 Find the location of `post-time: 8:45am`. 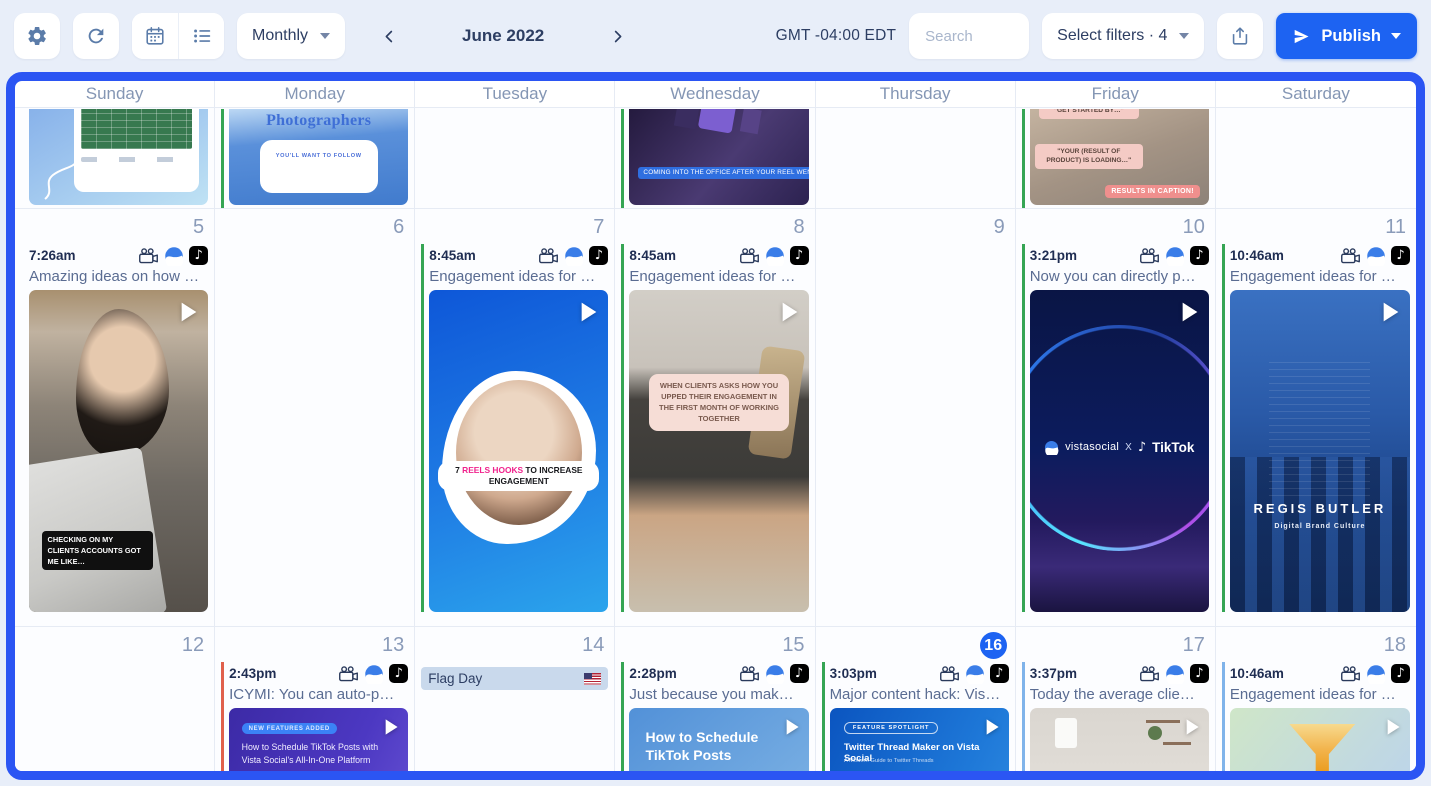

post-time: 8:45am is located at coordinates (652, 255).